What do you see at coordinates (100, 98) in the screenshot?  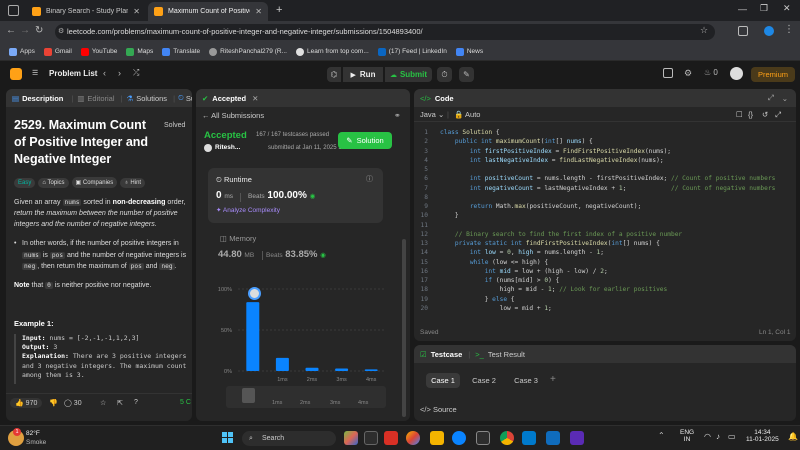 I see `tab-editorial: Editorial` at bounding box center [100, 98].